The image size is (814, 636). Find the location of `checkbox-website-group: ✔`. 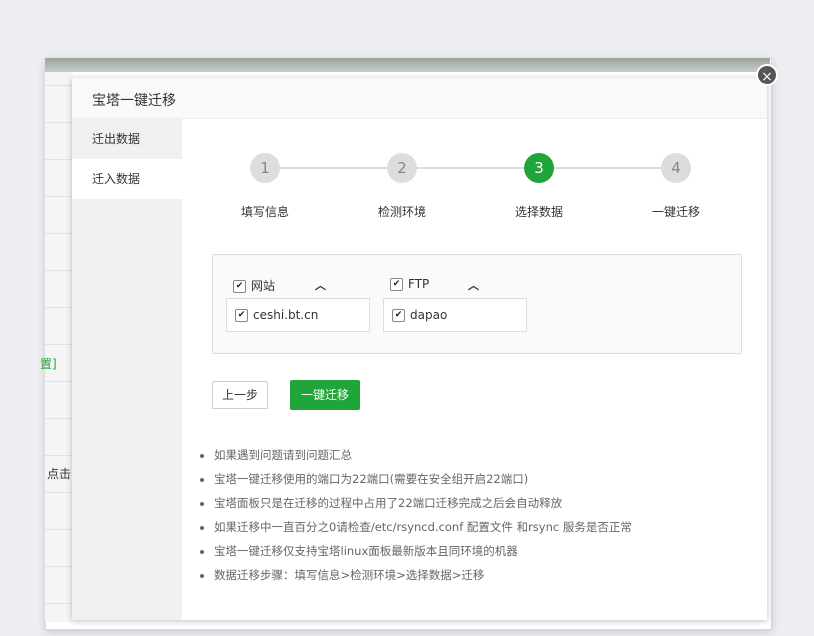

checkbox-website-group: ✔ is located at coordinates (239, 286).